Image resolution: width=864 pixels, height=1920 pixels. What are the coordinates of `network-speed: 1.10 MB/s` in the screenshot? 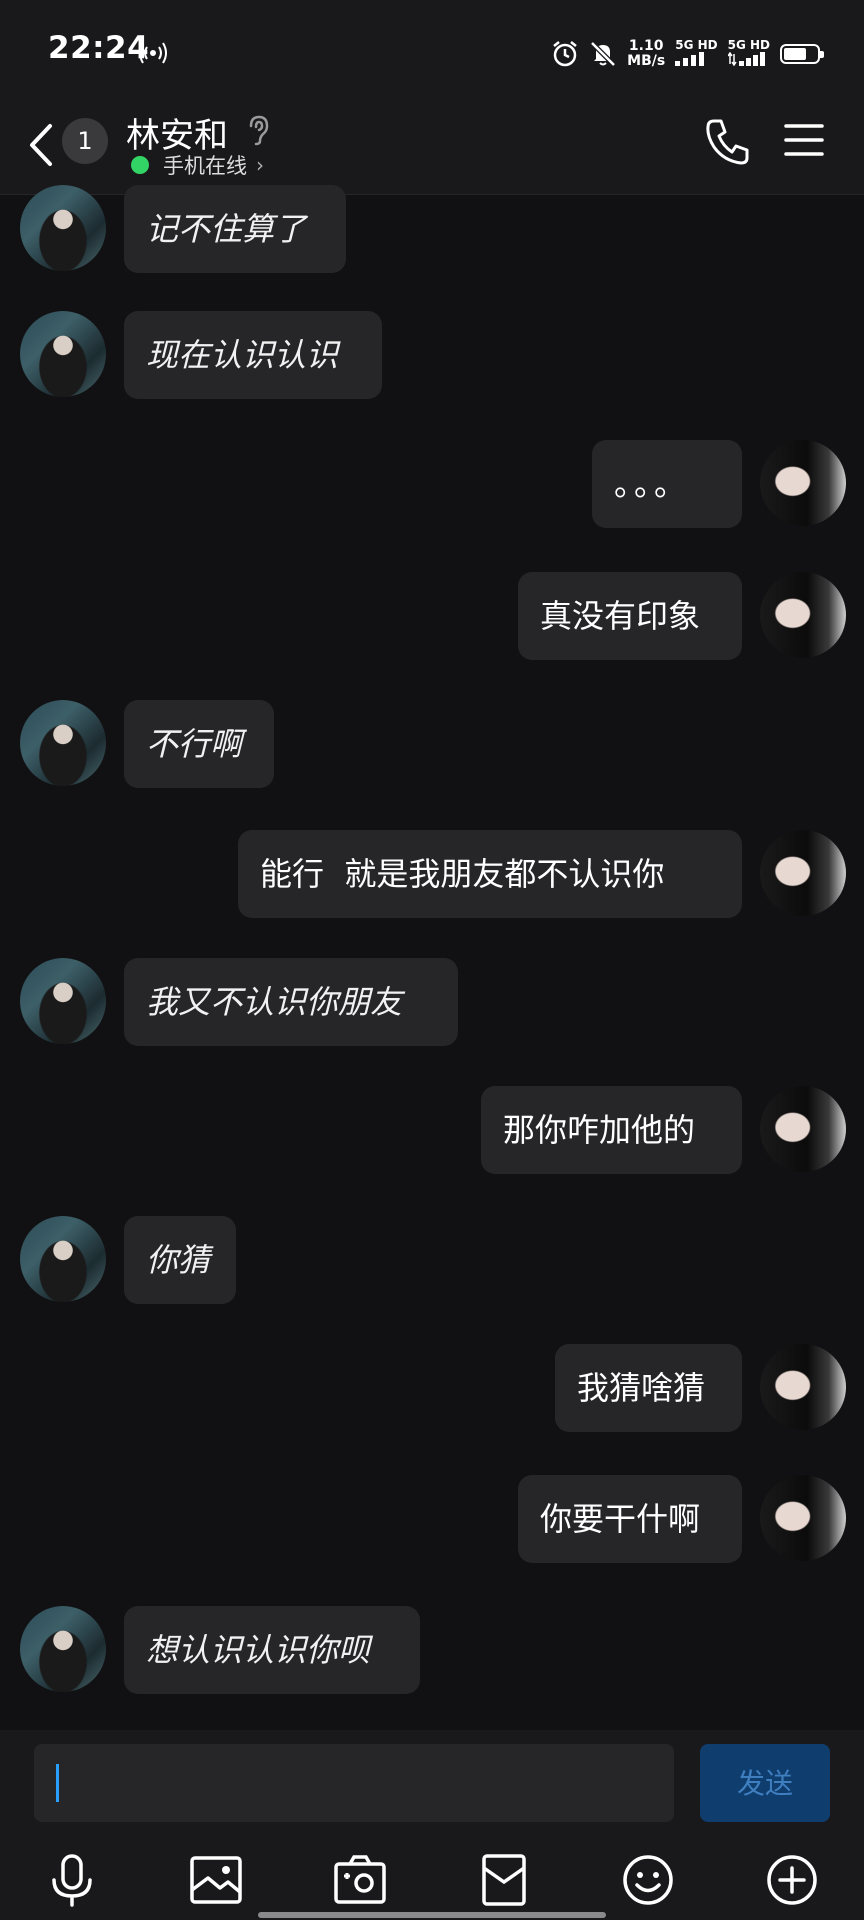 It's located at (646, 54).